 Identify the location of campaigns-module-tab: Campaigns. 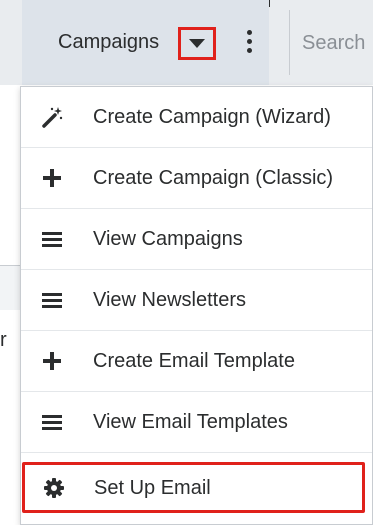
(145, 42).